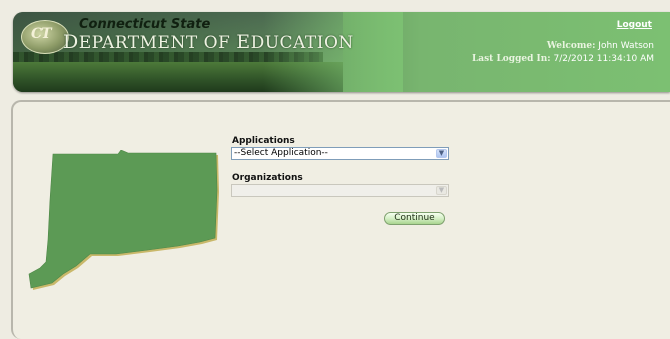  I want to click on last-logged-label: Last Logged In:, so click(511, 59).